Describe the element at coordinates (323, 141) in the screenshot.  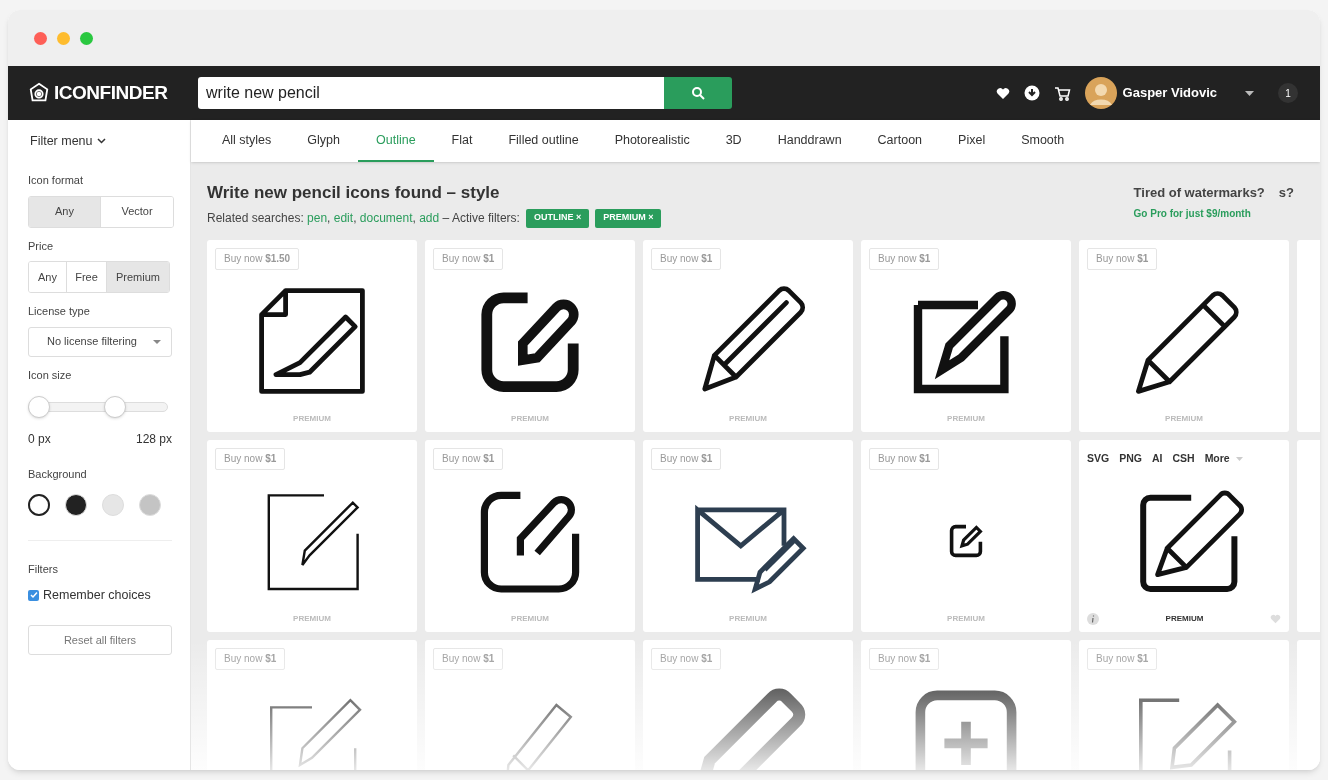
I see `style-tab: Glyph` at that location.